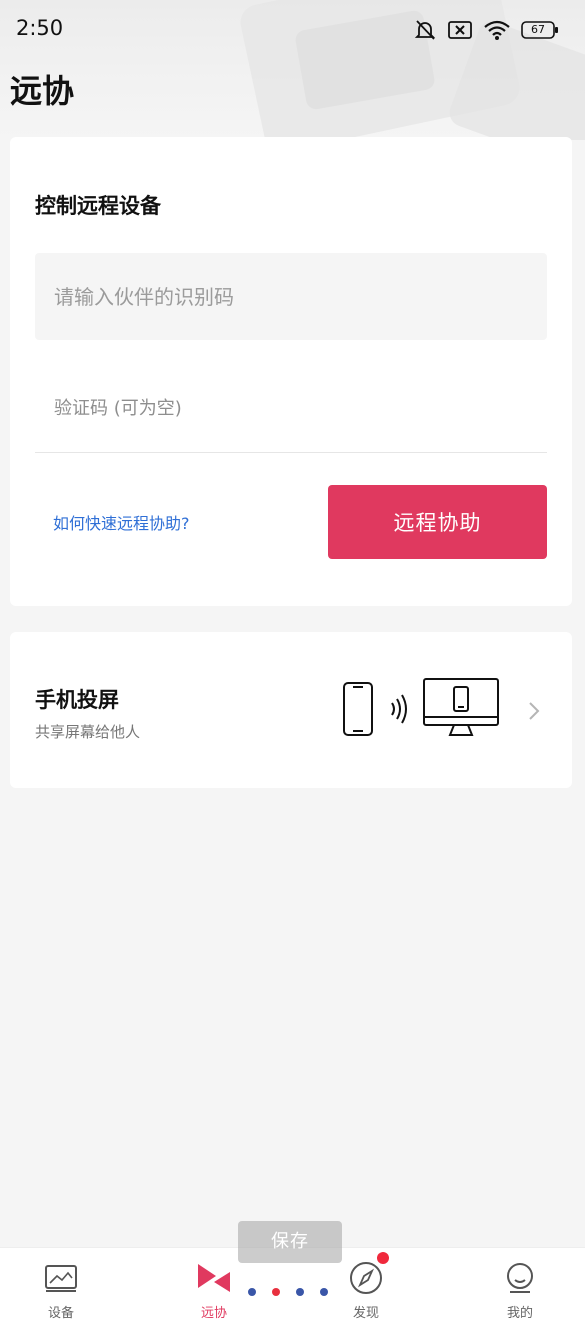 The width and height of the screenshot is (585, 1329). Describe the element at coordinates (425, 30) in the screenshot. I see `bell-muted-icon` at that location.